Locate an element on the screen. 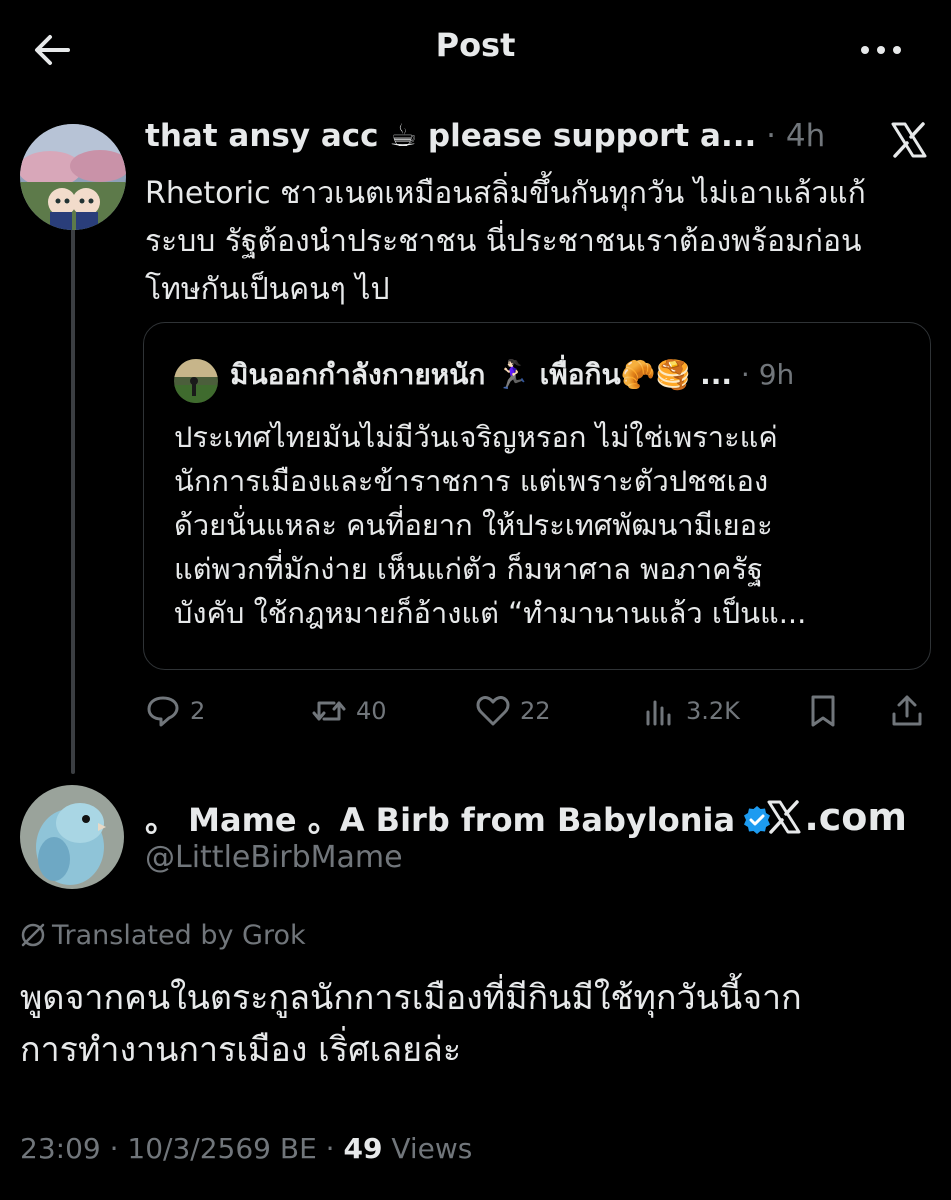  bookmark-button is located at coordinates (823, 711).